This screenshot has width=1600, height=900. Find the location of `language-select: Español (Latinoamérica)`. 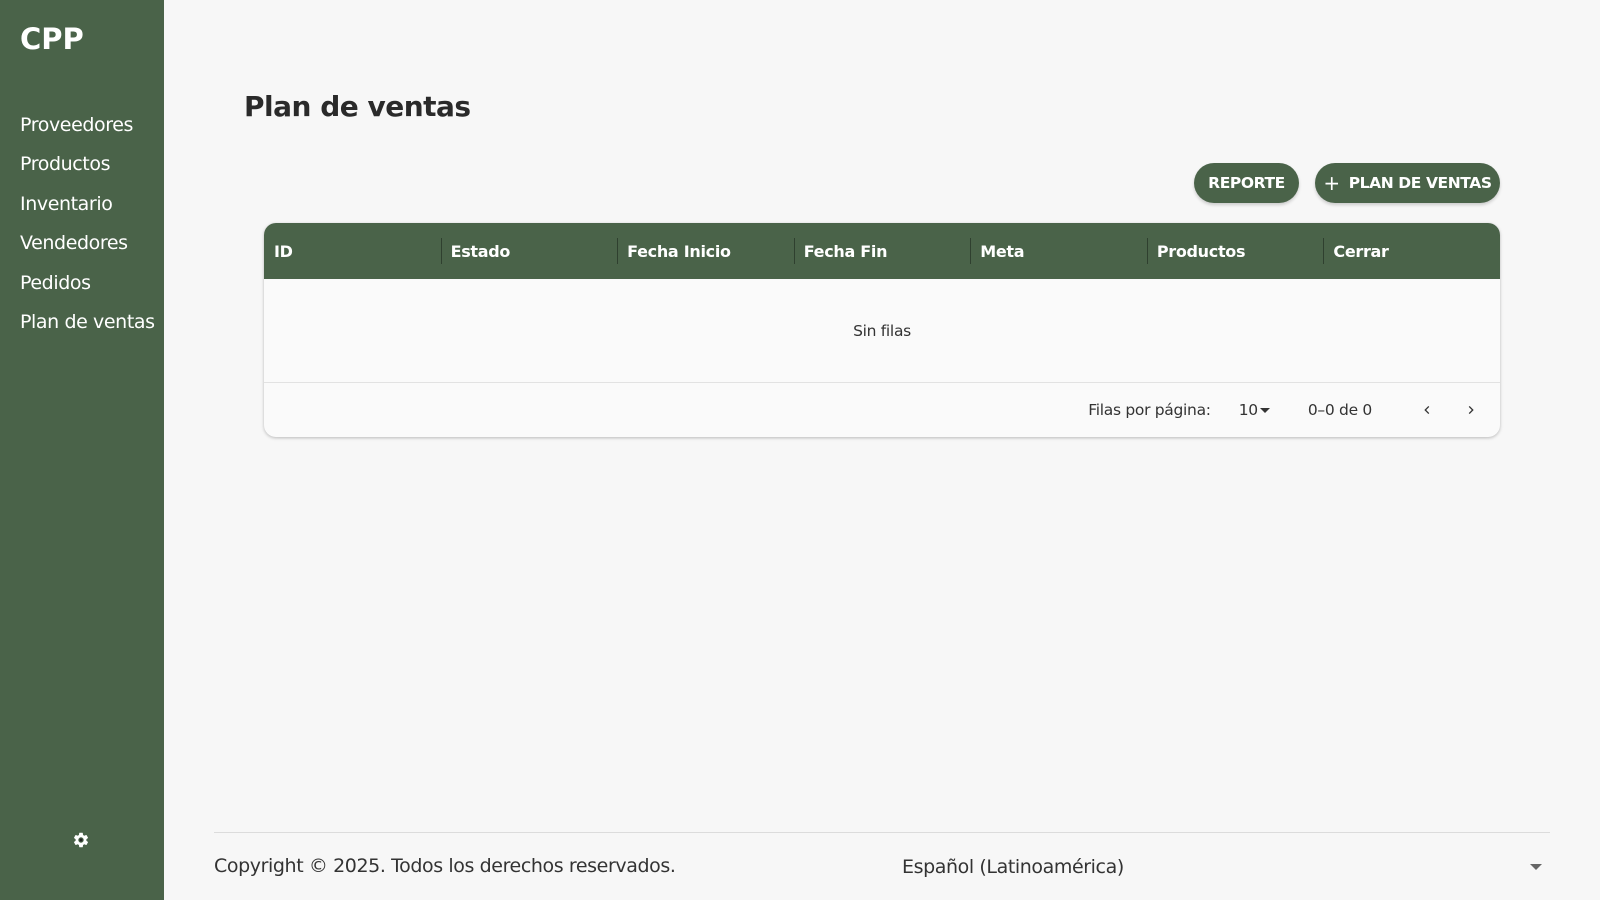

language-select: Español (Latinoamérica) is located at coordinates (1226, 867).